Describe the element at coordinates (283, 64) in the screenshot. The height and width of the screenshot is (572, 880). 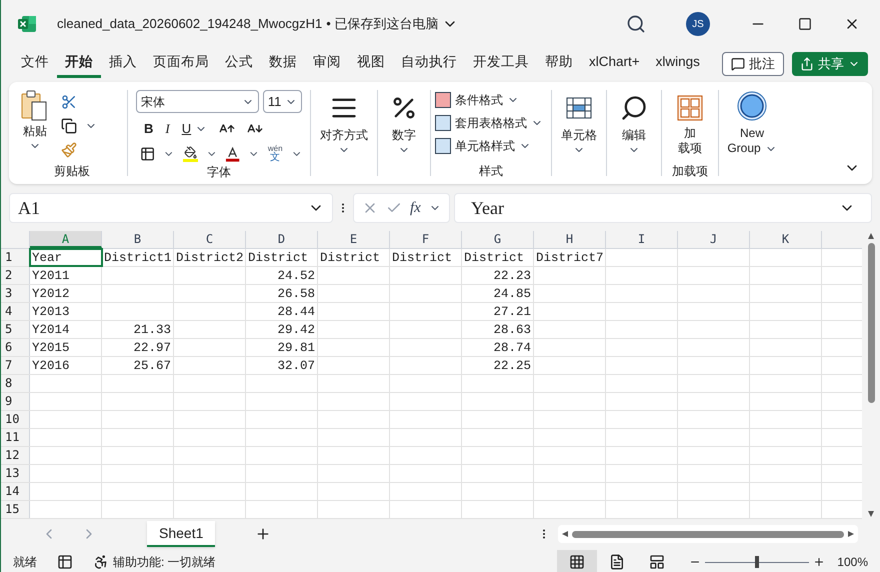
I see `ribbon-tab: 数据` at that location.